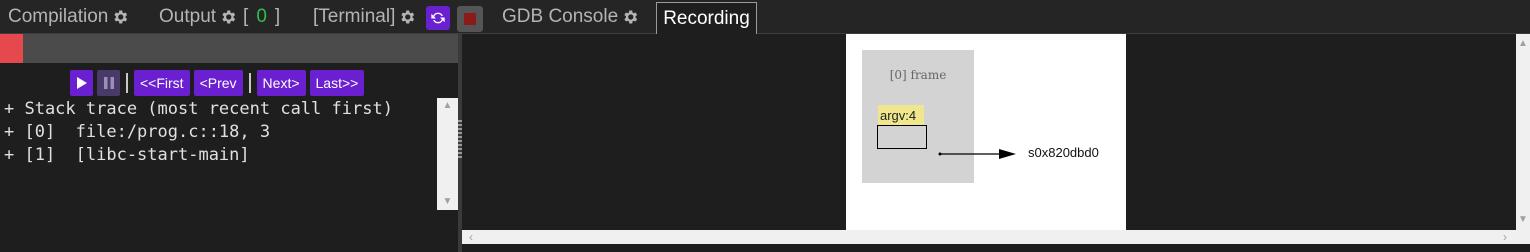 The width and height of the screenshot is (1530, 252). I want to click on tab-gdb-console-label: GDB Console, so click(560, 16).